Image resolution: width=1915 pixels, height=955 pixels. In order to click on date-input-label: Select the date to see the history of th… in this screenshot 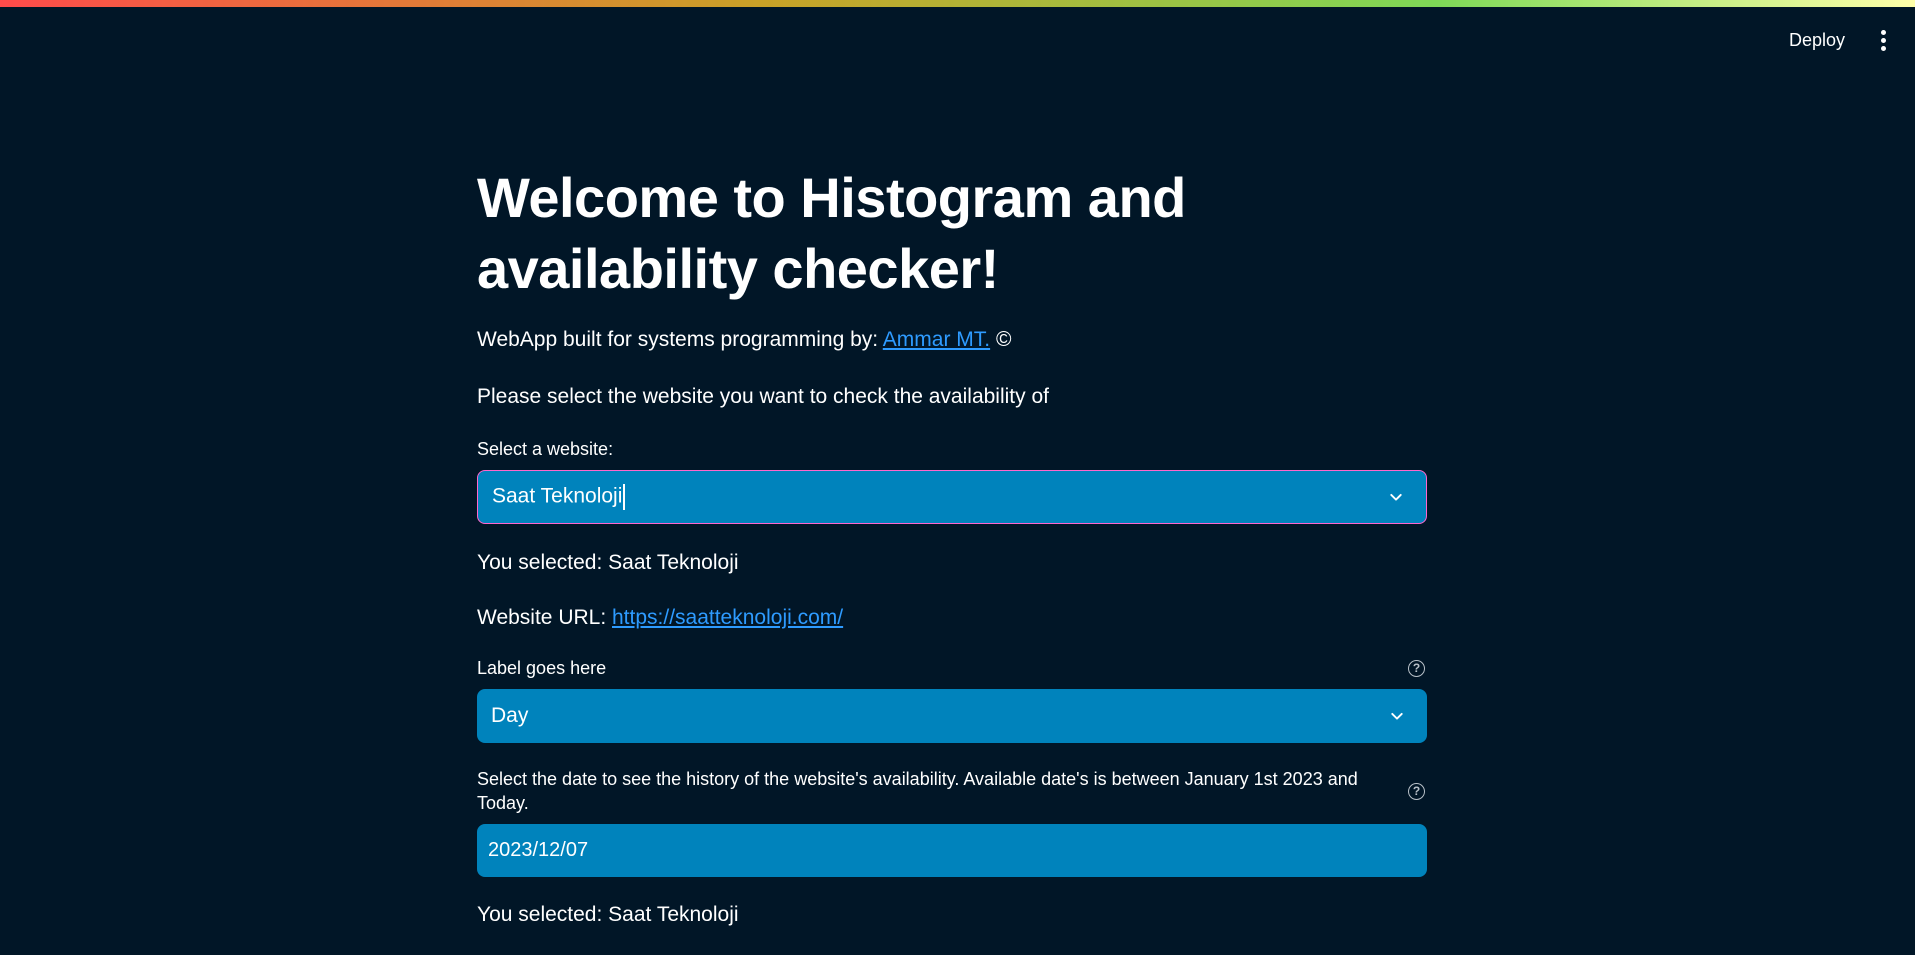, I will do `click(917, 791)`.